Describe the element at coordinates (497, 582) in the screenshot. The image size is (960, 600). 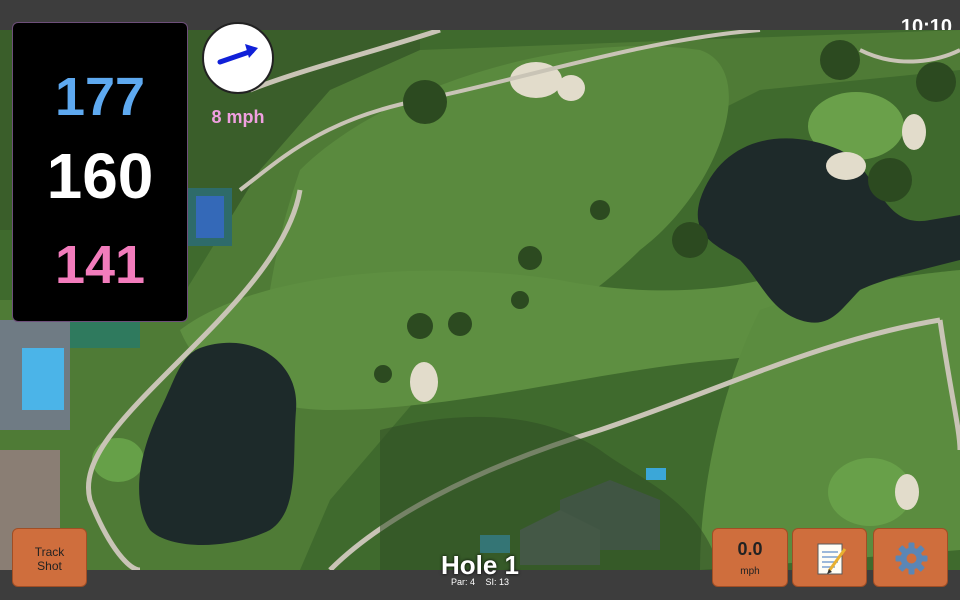
I see `hole-stroke-index: SI: 13` at that location.